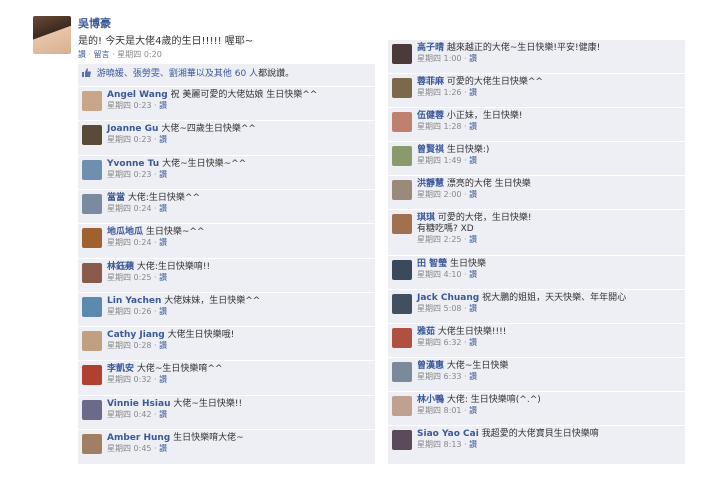  What do you see at coordinates (439, 160) in the screenshot?
I see `comment-time: 星期四 1:49` at bounding box center [439, 160].